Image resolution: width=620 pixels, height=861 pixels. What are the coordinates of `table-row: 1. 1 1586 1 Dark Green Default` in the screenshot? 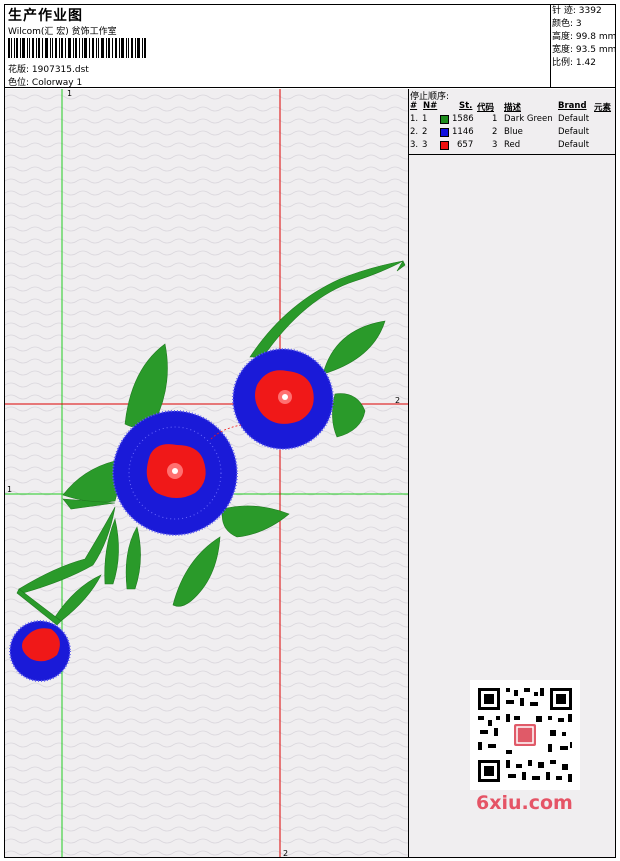 It's located at (512, 119).